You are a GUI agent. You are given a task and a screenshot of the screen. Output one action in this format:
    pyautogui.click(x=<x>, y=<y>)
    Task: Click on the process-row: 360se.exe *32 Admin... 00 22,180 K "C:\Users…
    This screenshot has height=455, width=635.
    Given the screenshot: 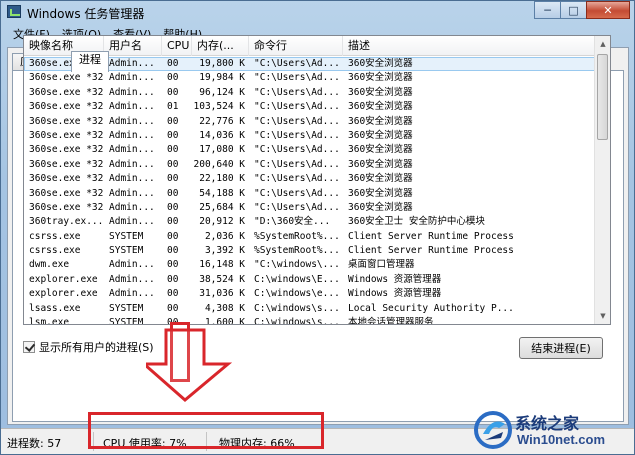 What is the action you would take?
    pyautogui.click(x=309, y=179)
    